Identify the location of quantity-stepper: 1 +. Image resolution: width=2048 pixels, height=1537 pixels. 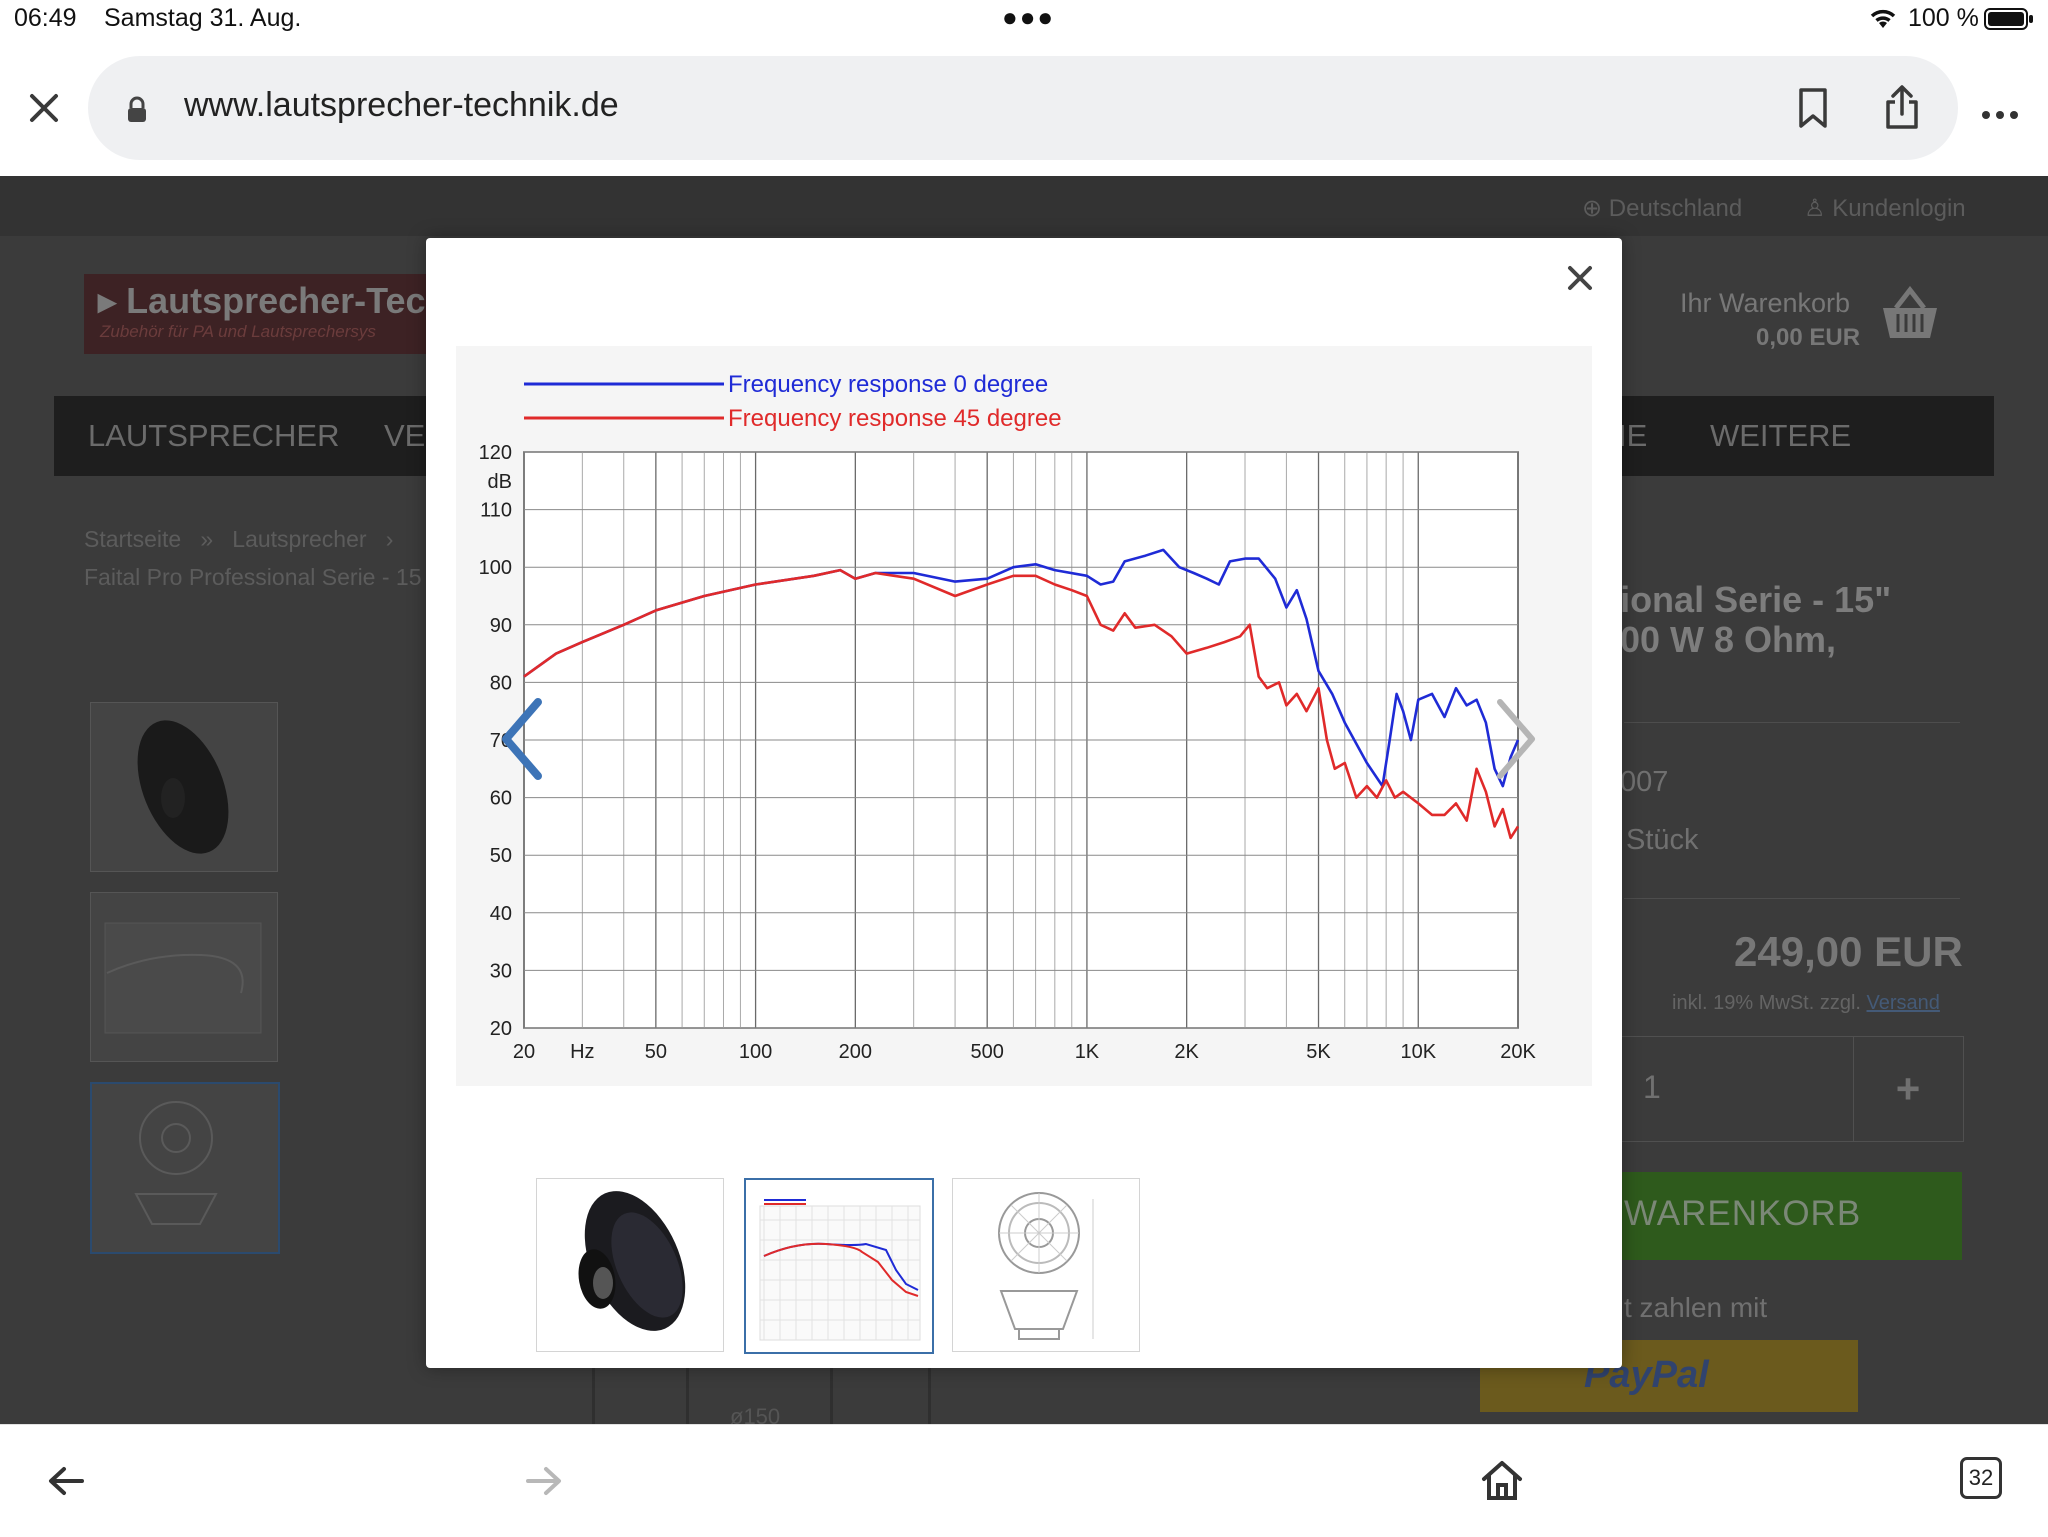
(1778, 1089).